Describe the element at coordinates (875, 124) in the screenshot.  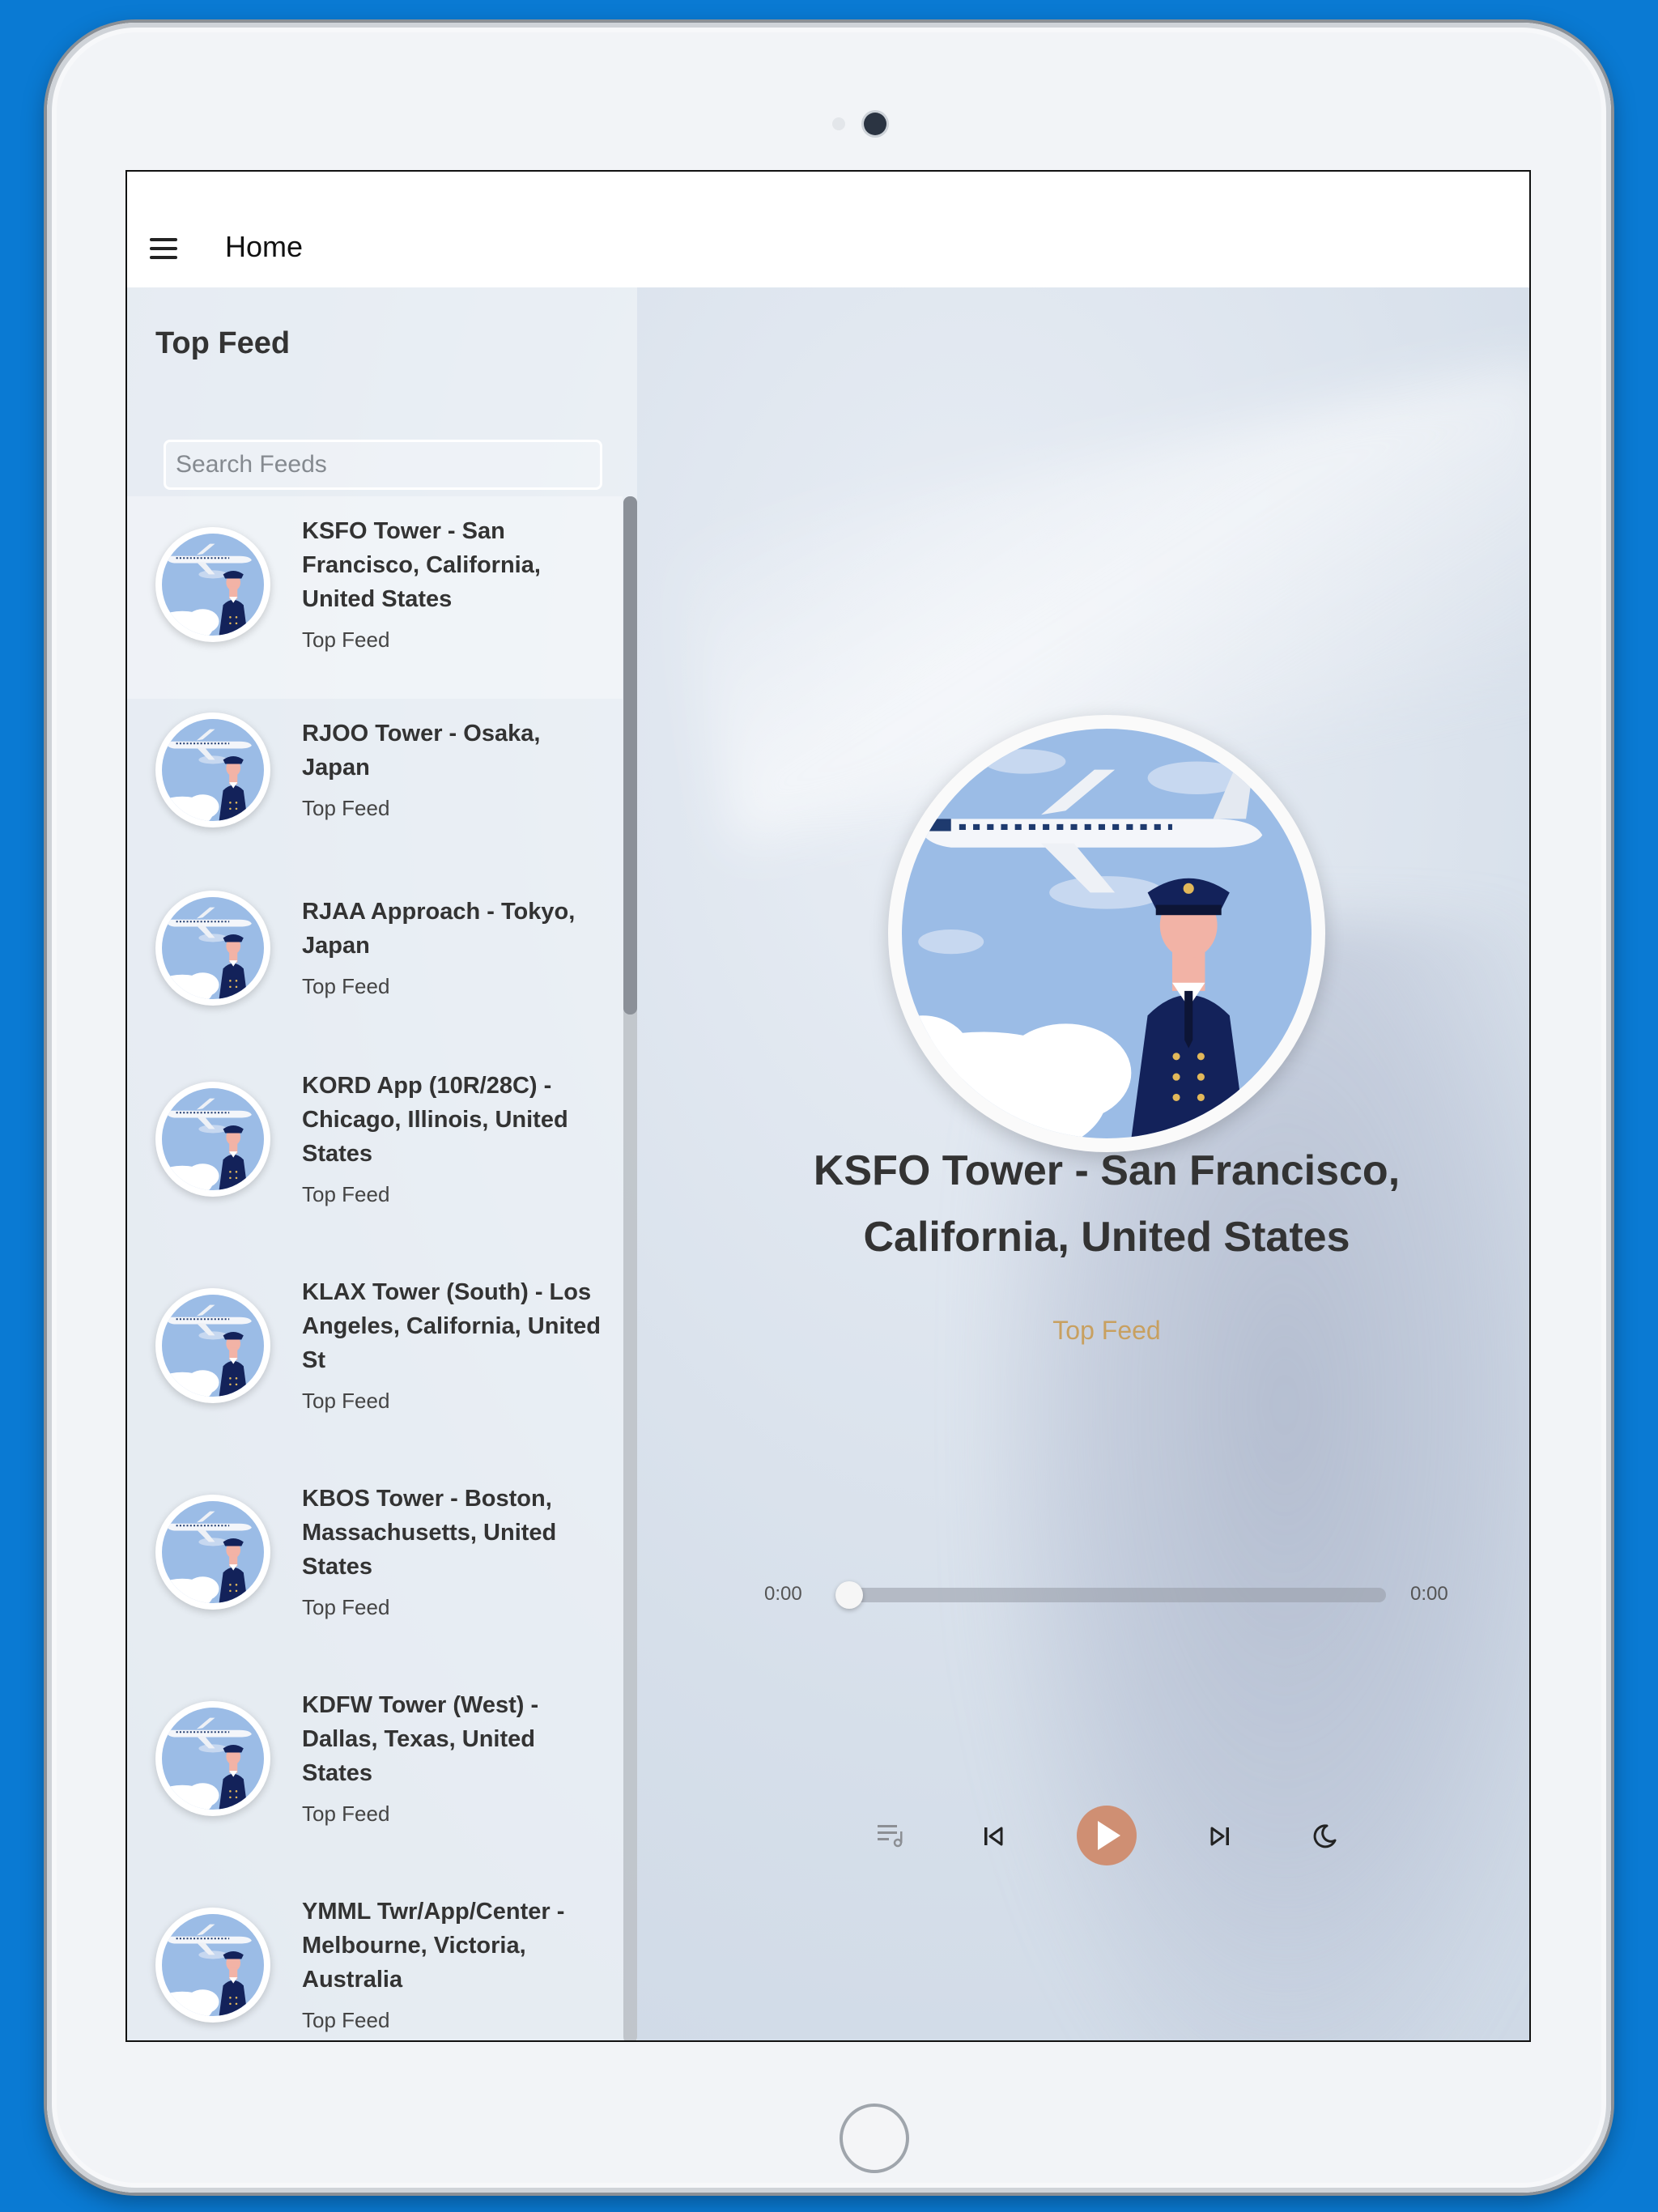
I see `front-camera` at that location.